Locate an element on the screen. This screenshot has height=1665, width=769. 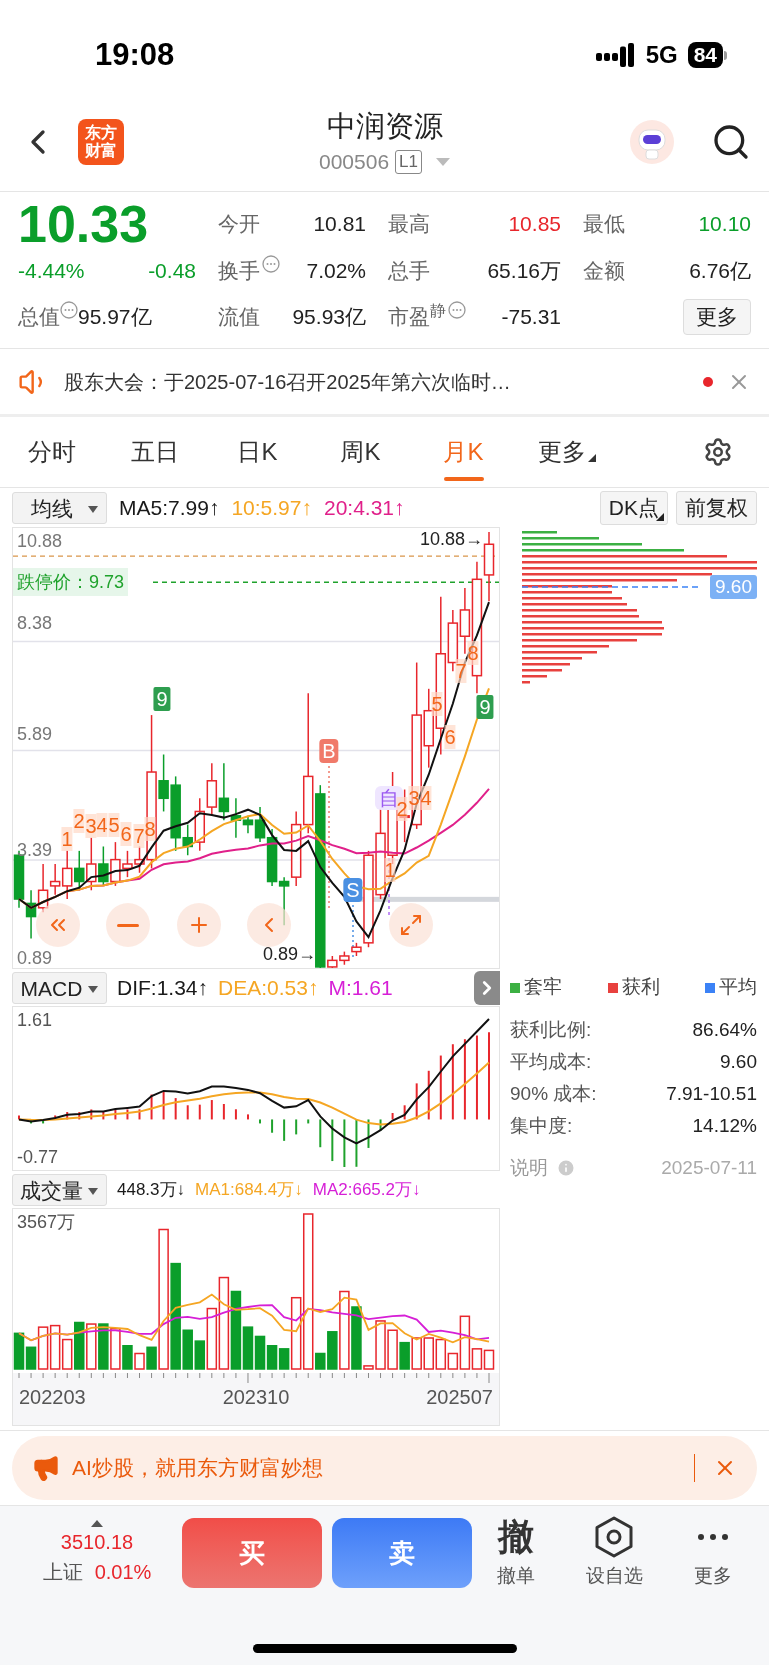
legend-label: 获利 is located at coordinates (640, 987).